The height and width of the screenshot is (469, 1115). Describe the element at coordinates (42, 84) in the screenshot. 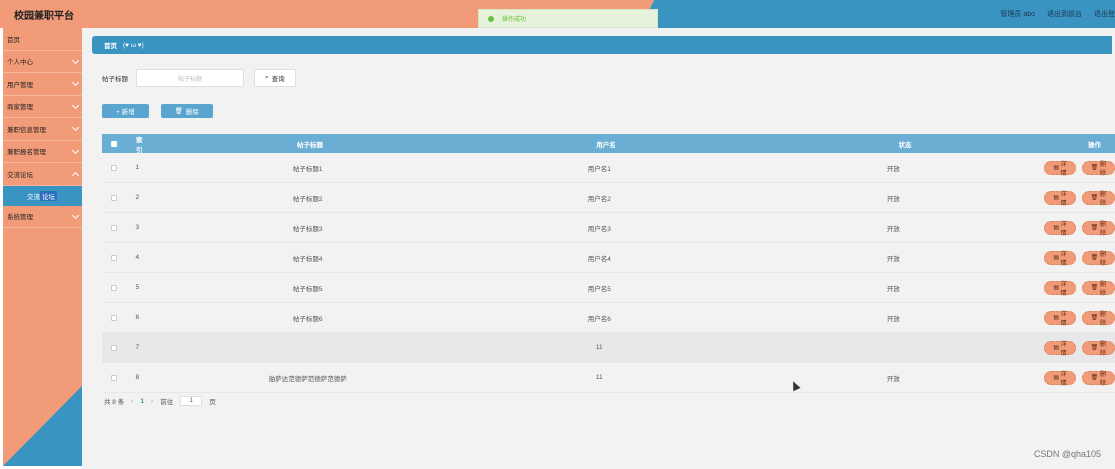

I see `sidebar-item-user-management: 用户管理` at that location.